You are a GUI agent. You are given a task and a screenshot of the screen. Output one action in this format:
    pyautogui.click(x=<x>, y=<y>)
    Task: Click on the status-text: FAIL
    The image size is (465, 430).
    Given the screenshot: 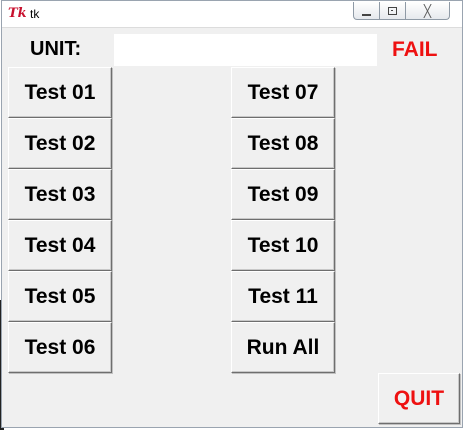 What is the action you would take?
    pyautogui.click(x=415, y=49)
    